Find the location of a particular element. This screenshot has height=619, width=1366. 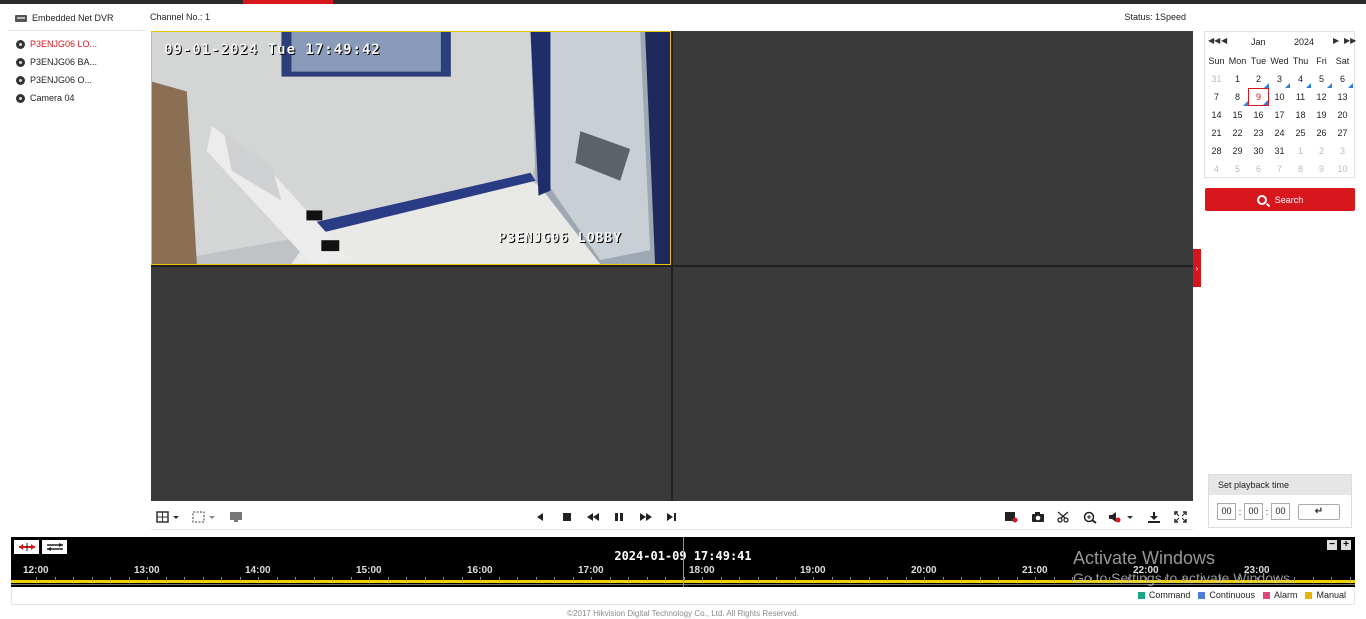

window-split-button is located at coordinates (205, 517).